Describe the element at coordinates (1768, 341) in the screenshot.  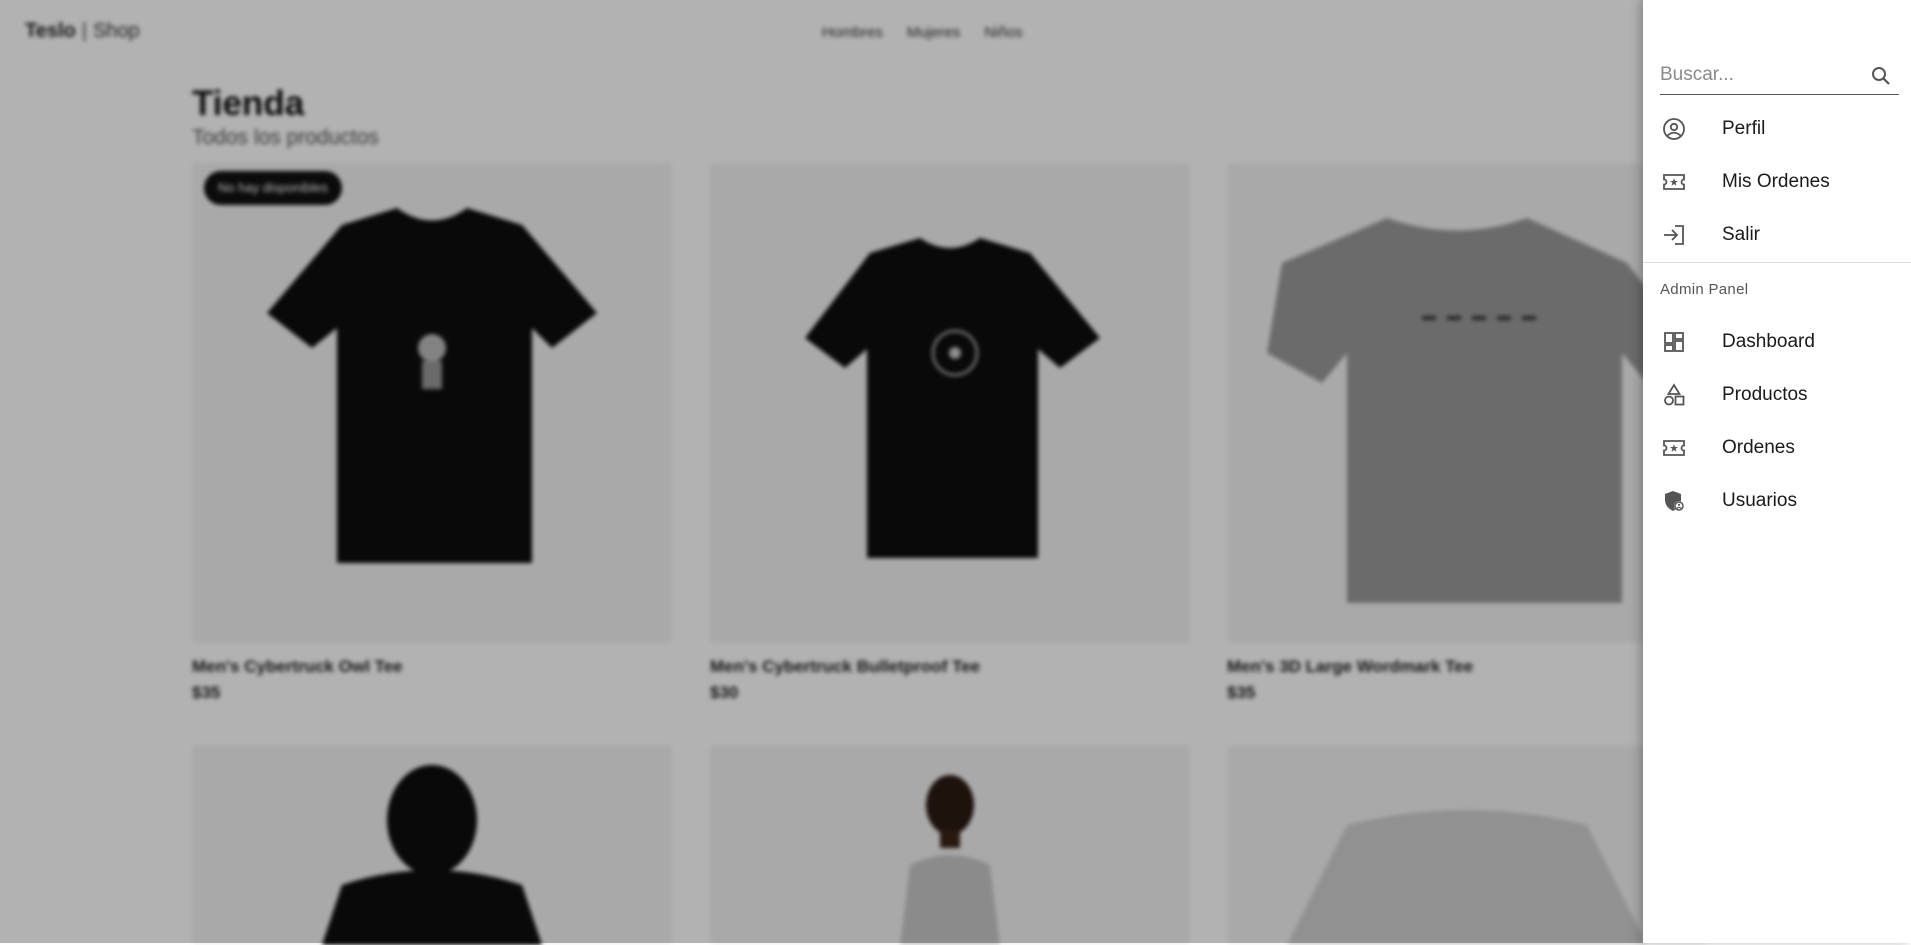
I see `menu-item-label: Dashboard` at that location.